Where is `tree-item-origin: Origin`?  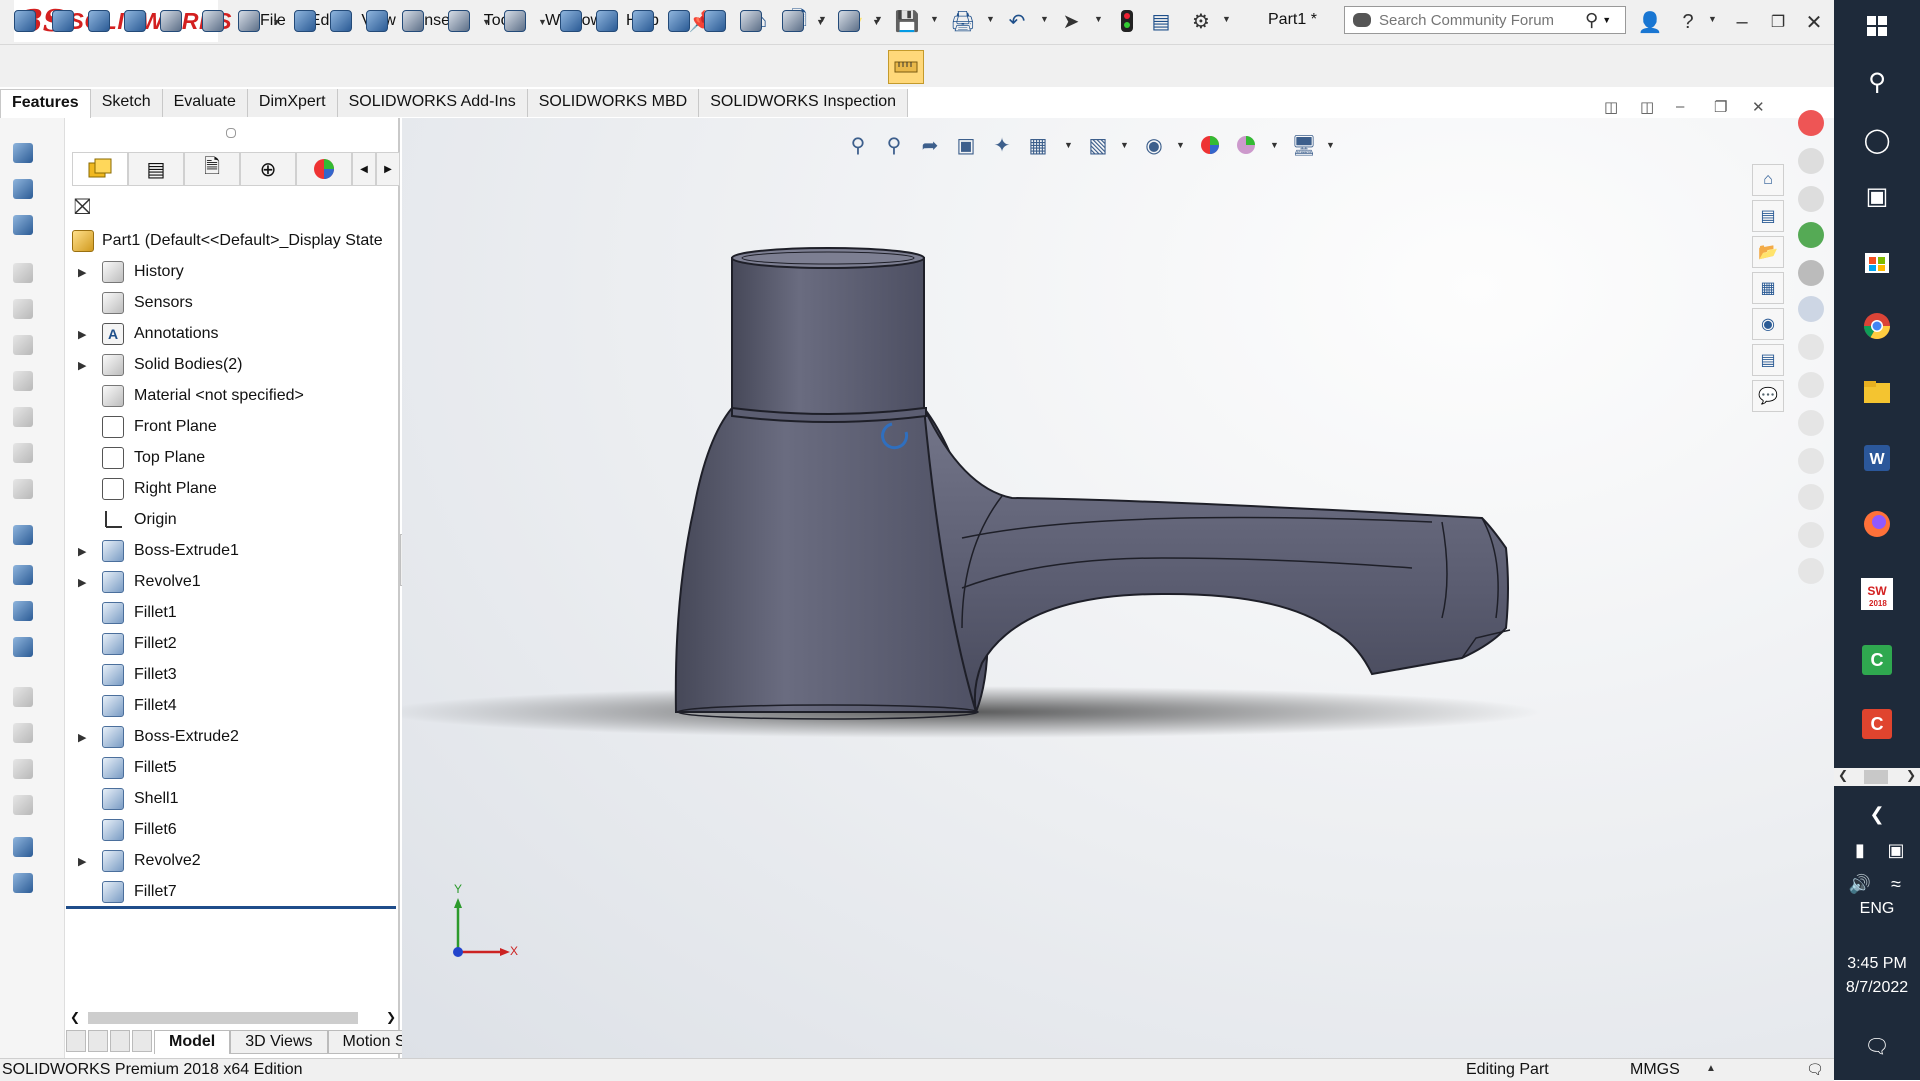
tree-item-origin: Origin is located at coordinates (232, 520).